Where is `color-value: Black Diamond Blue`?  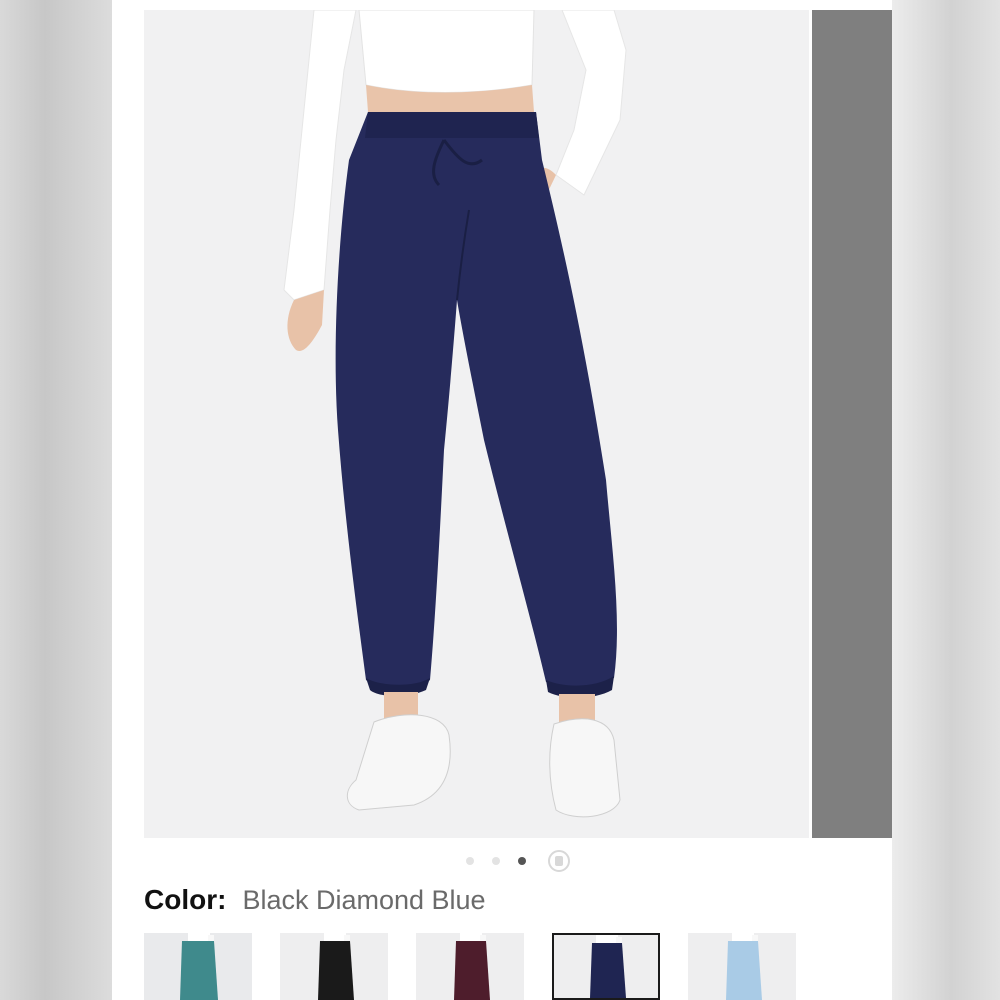
color-value: Black Diamond Blue is located at coordinates (364, 899).